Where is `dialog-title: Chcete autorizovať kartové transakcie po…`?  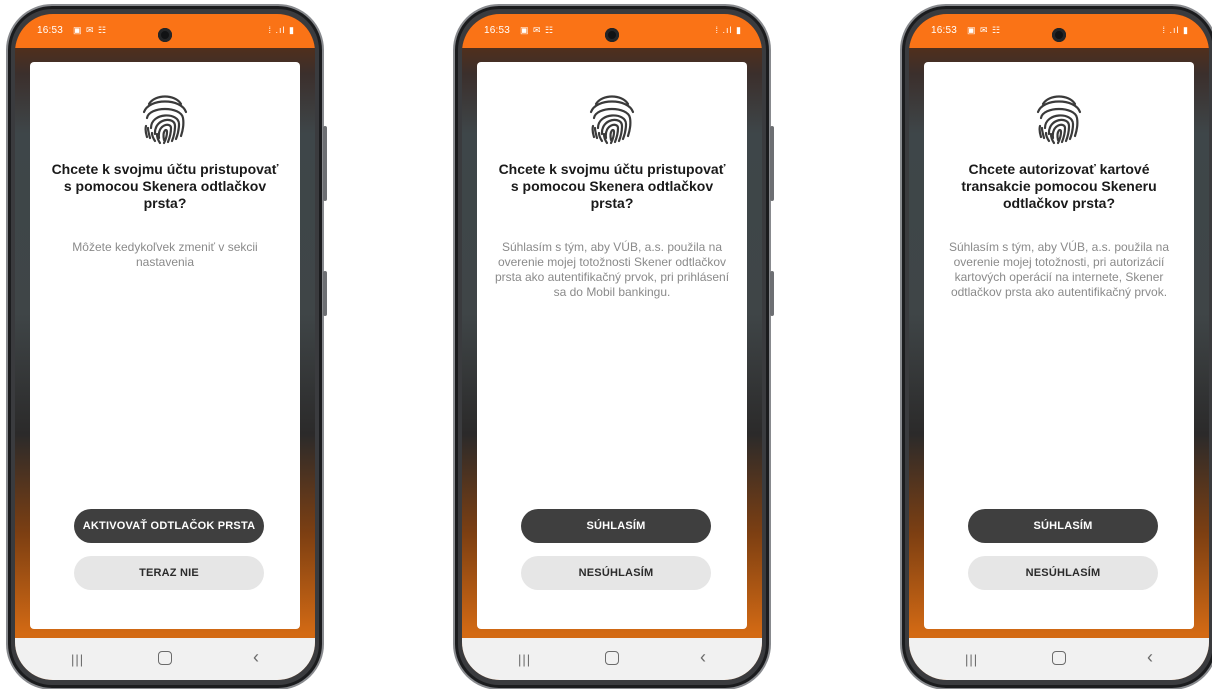
dialog-title: Chcete autorizovať kartové transakcie po… is located at coordinates (1059, 186).